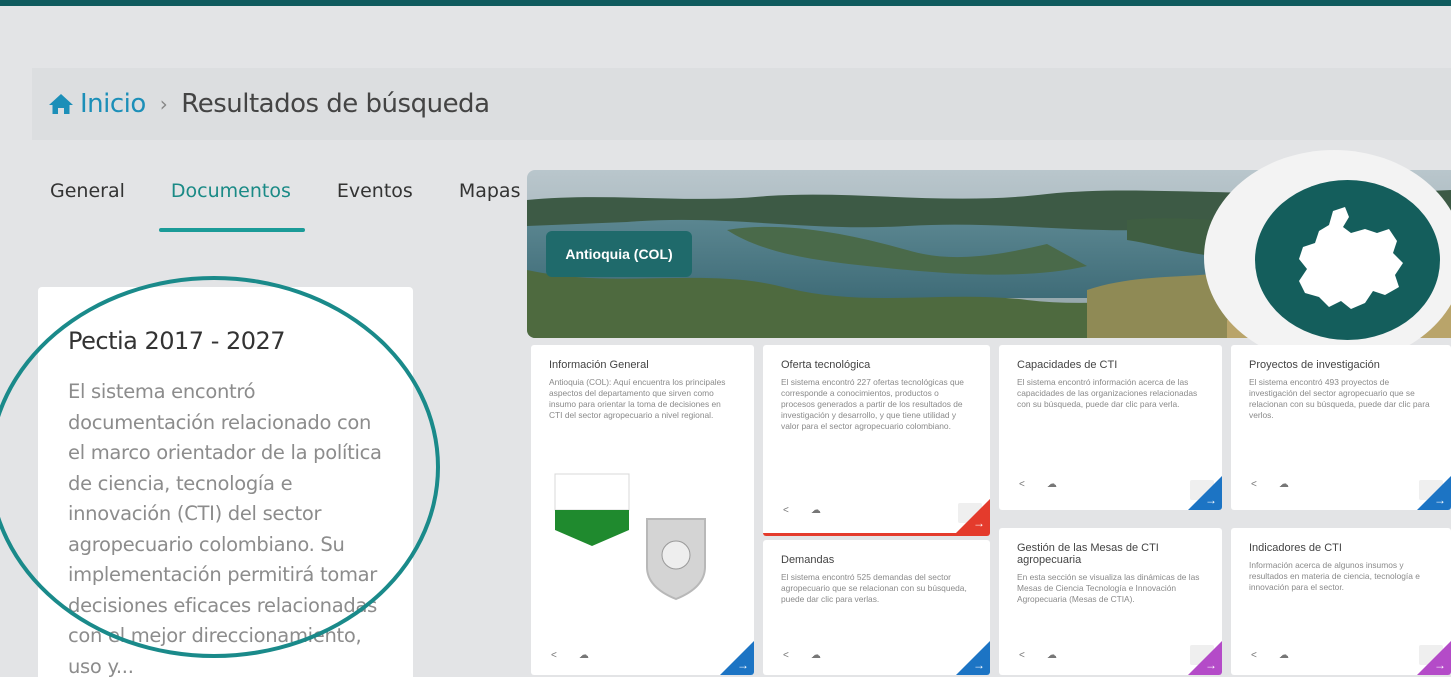  I want to click on department-shield, so click(676, 559).